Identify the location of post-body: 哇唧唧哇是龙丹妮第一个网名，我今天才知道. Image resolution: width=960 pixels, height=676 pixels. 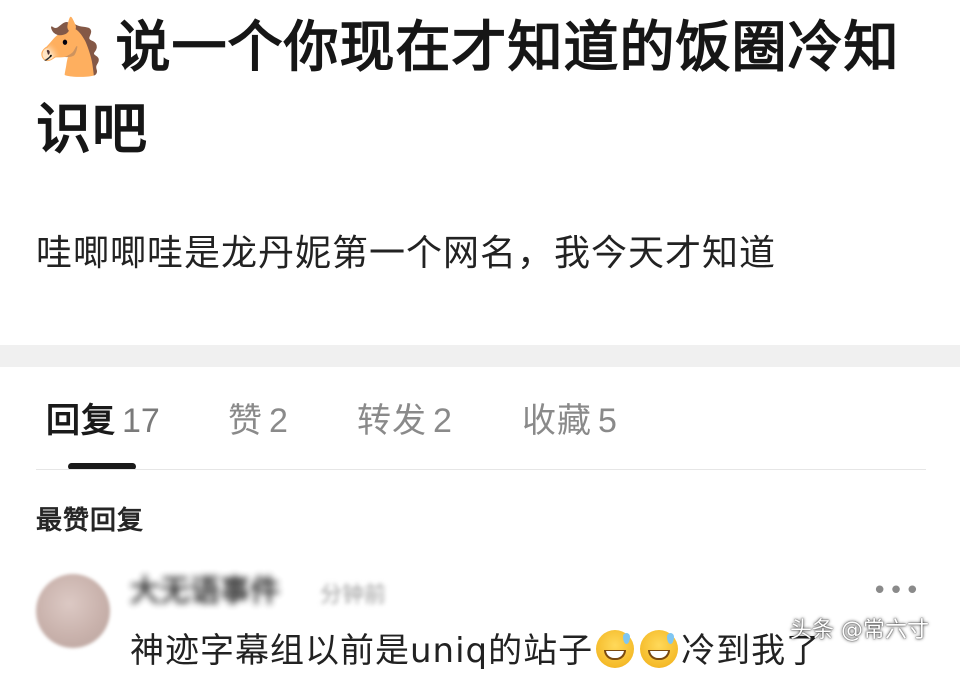
(406, 253).